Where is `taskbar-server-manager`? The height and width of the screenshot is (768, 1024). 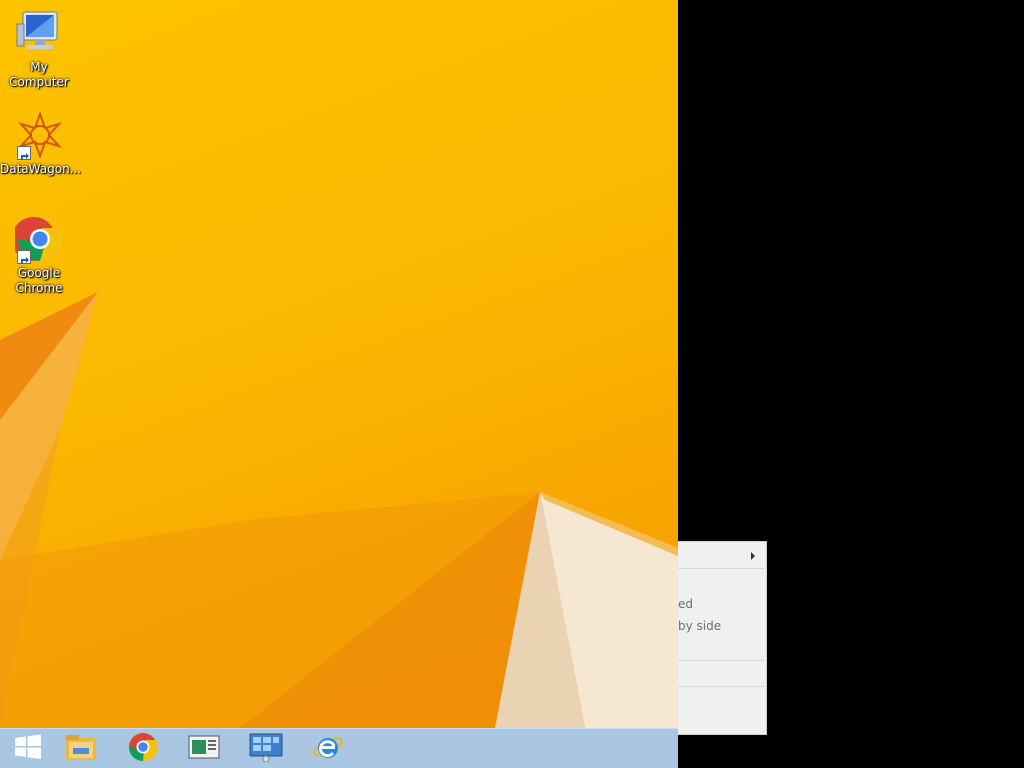 taskbar-server-manager is located at coordinates (204, 749).